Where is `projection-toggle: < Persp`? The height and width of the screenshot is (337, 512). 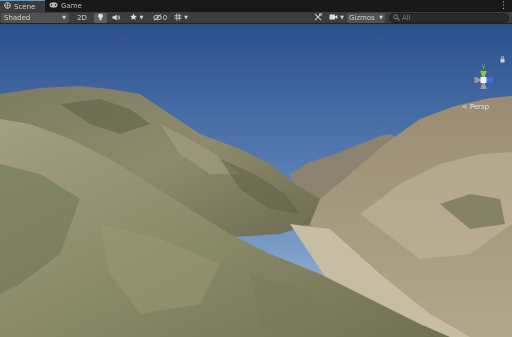
projection-toggle: < Persp is located at coordinates (475, 107).